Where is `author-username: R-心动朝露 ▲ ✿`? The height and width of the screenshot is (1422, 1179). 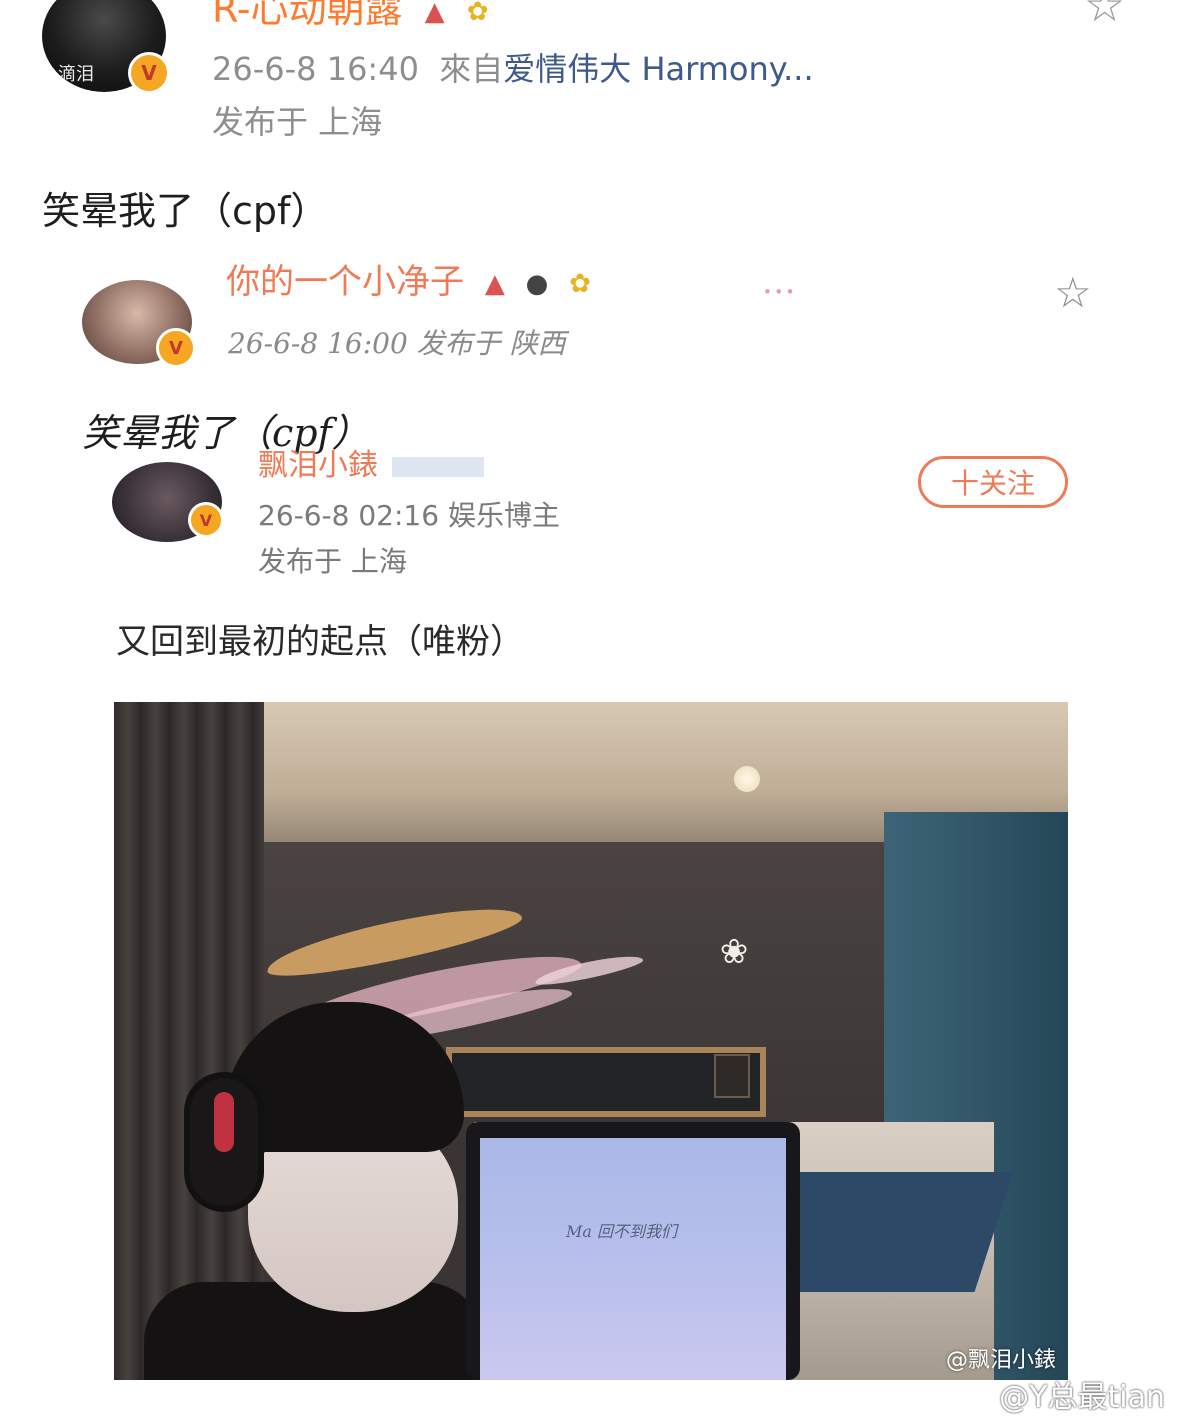 author-username: R-心动朝露 ▲ ✿ is located at coordinates (350, 16).